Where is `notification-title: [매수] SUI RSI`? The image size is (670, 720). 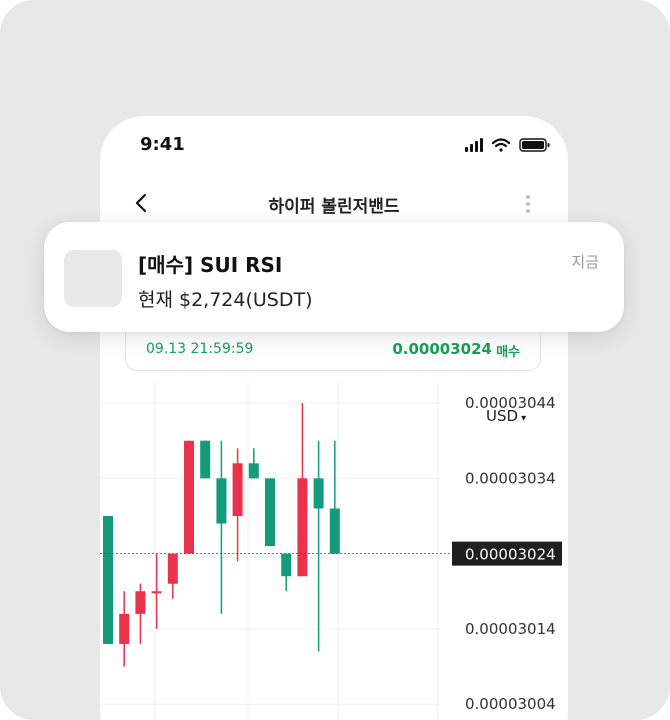
notification-title: [매수] SUI RSI is located at coordinates (210, 265).